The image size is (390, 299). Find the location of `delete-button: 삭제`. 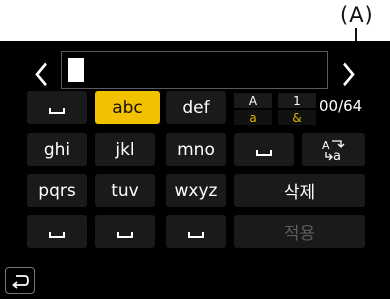

delete-button: 삭제 is located at coordinates (299, 190).